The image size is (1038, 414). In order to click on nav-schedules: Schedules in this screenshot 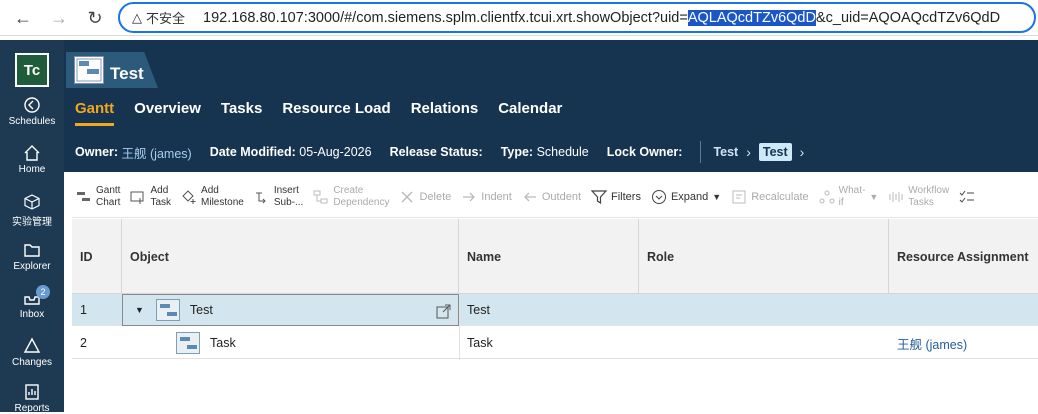, I will do `click(32, 111)`.